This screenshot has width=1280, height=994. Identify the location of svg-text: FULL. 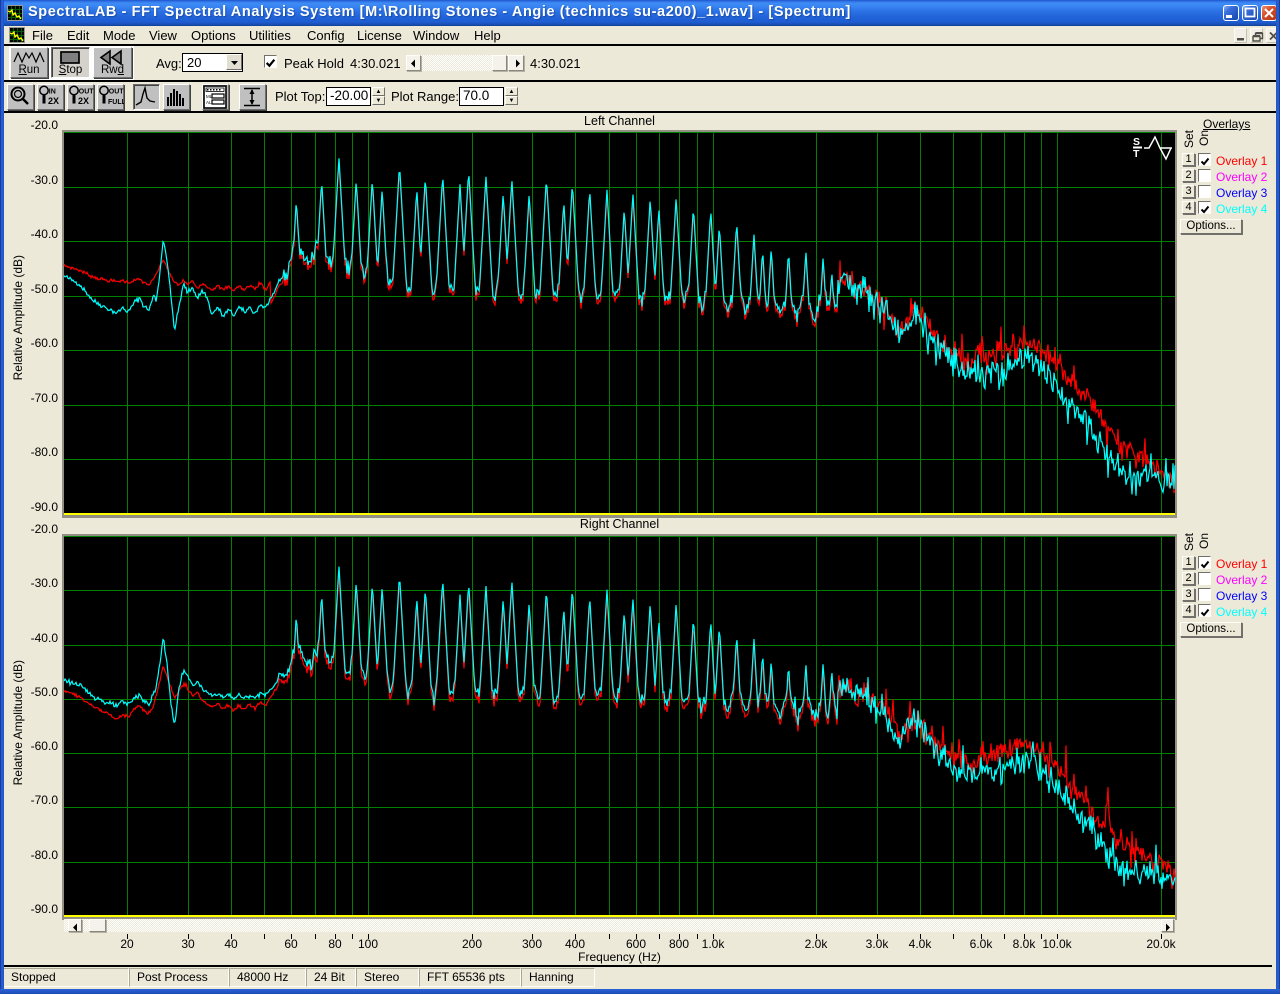
(116, 102).